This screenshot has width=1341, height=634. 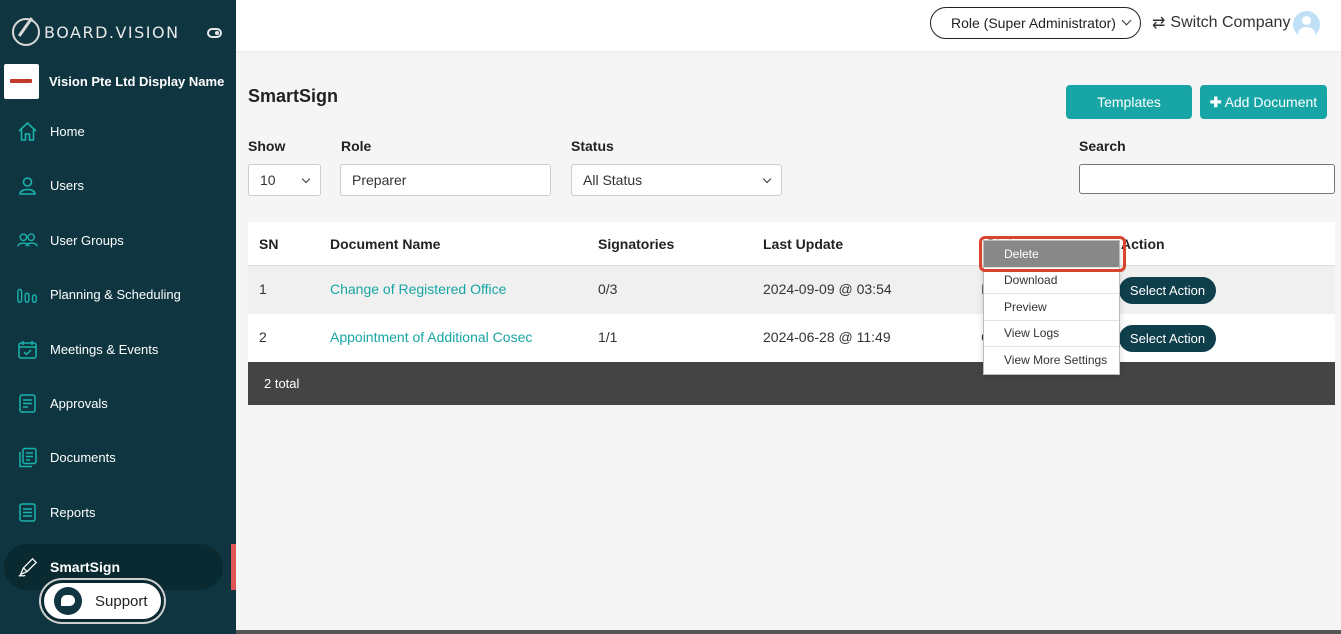 I want to click on cell-signatories: 1/1, so click(x=608, y=337).